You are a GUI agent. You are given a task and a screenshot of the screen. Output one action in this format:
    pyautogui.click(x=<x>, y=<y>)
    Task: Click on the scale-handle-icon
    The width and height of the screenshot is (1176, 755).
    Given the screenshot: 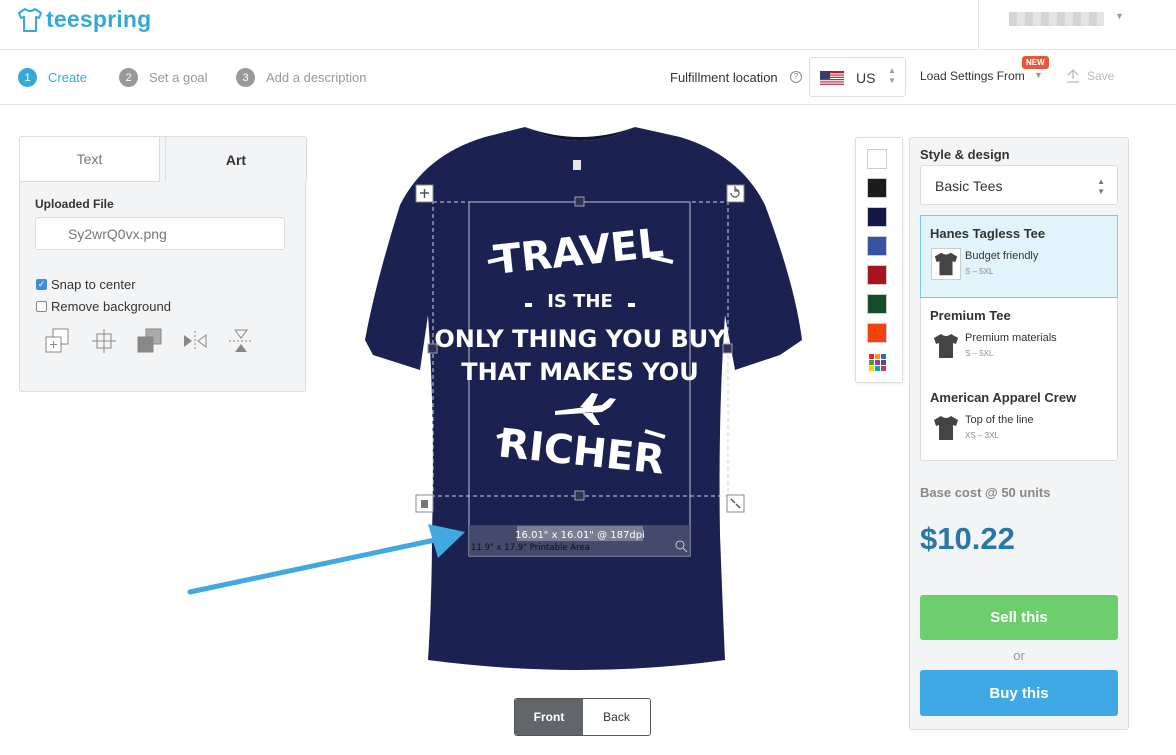 What is the action you would take?
    pyautogui.click(x=735, y=503)
    